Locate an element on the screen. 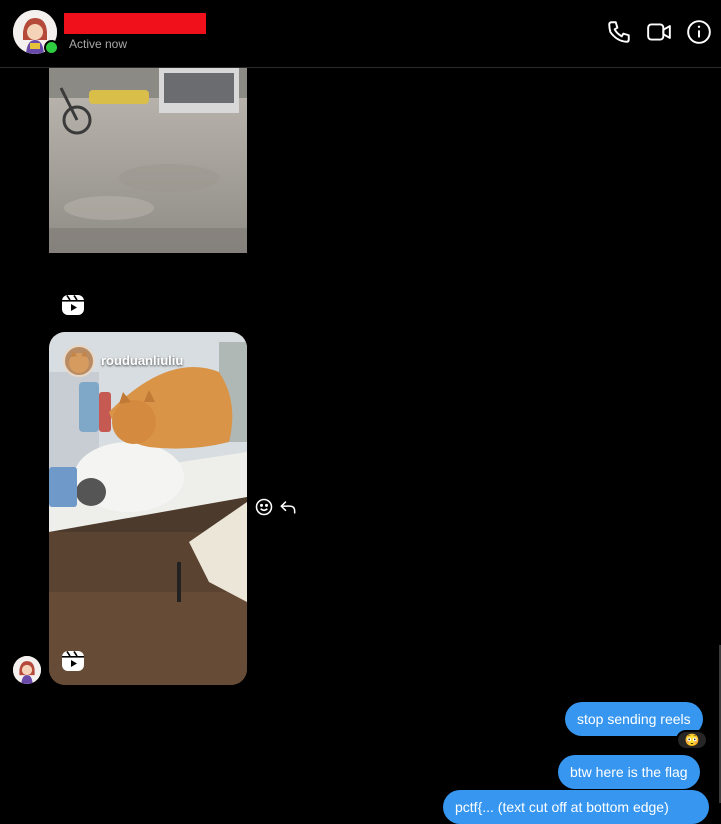 This screenshot has height=824, width=721. reply-icon is located at coordinates (288, 507).